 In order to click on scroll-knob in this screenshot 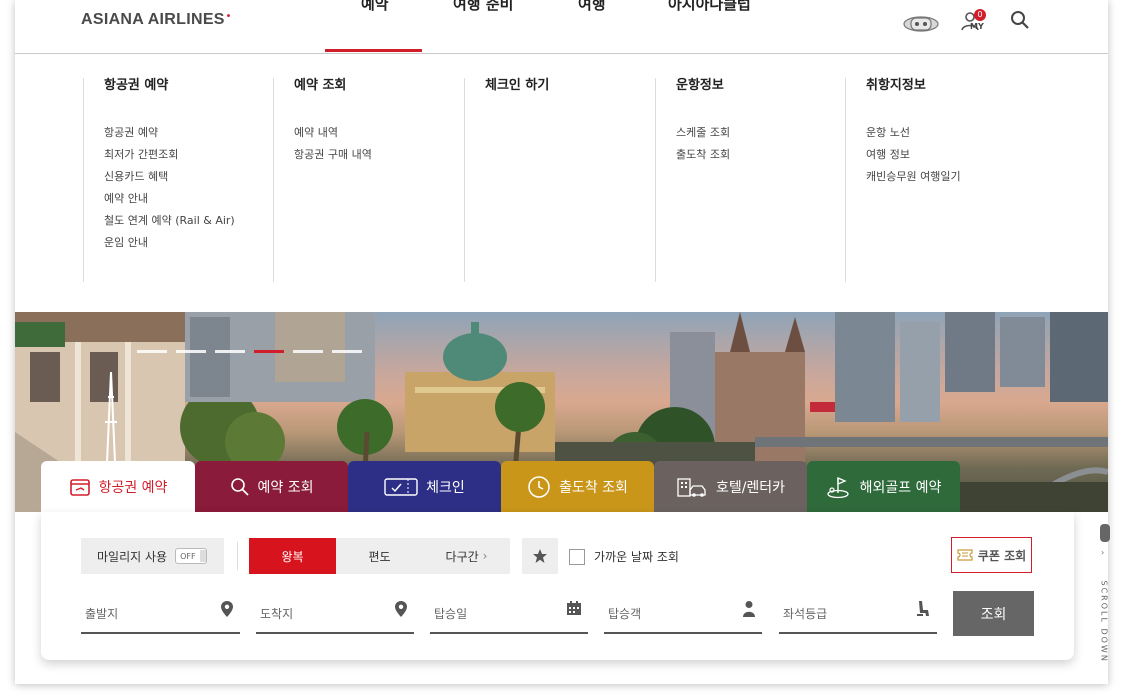, I will do `click(1105, 533)`.